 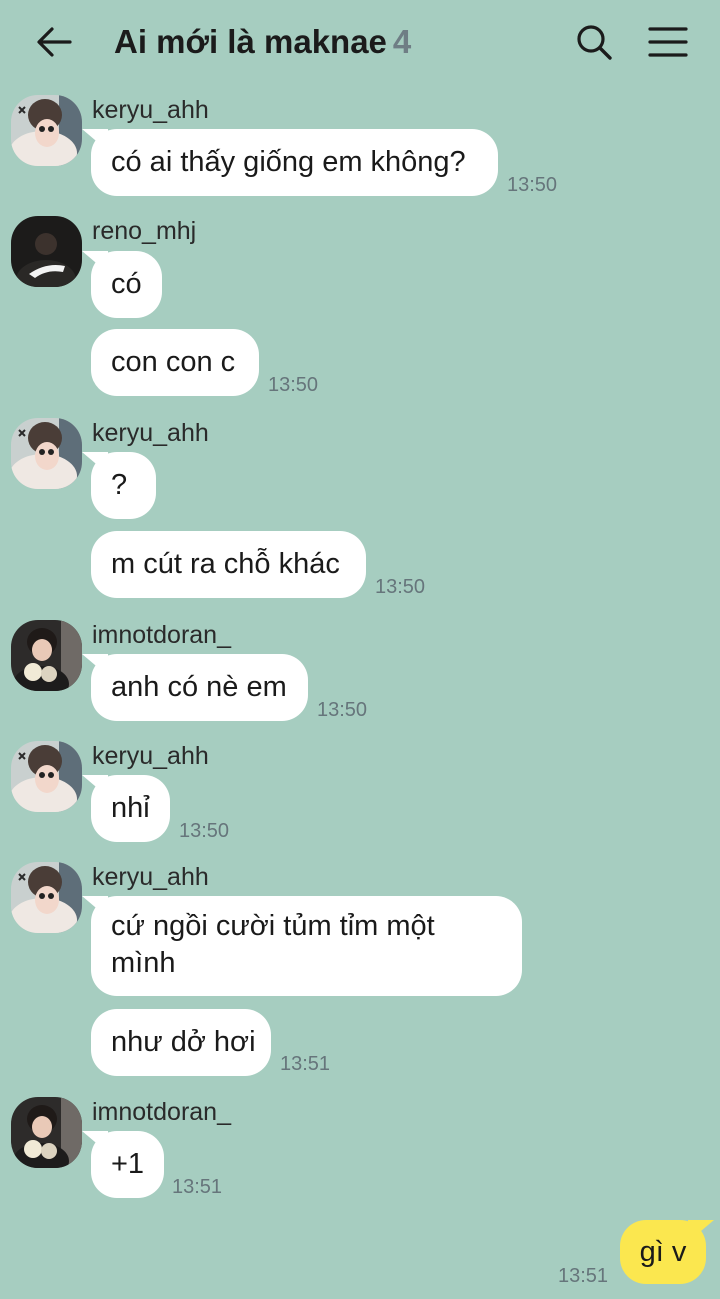 I want to click on menu-button, so click(x=668, y=42).